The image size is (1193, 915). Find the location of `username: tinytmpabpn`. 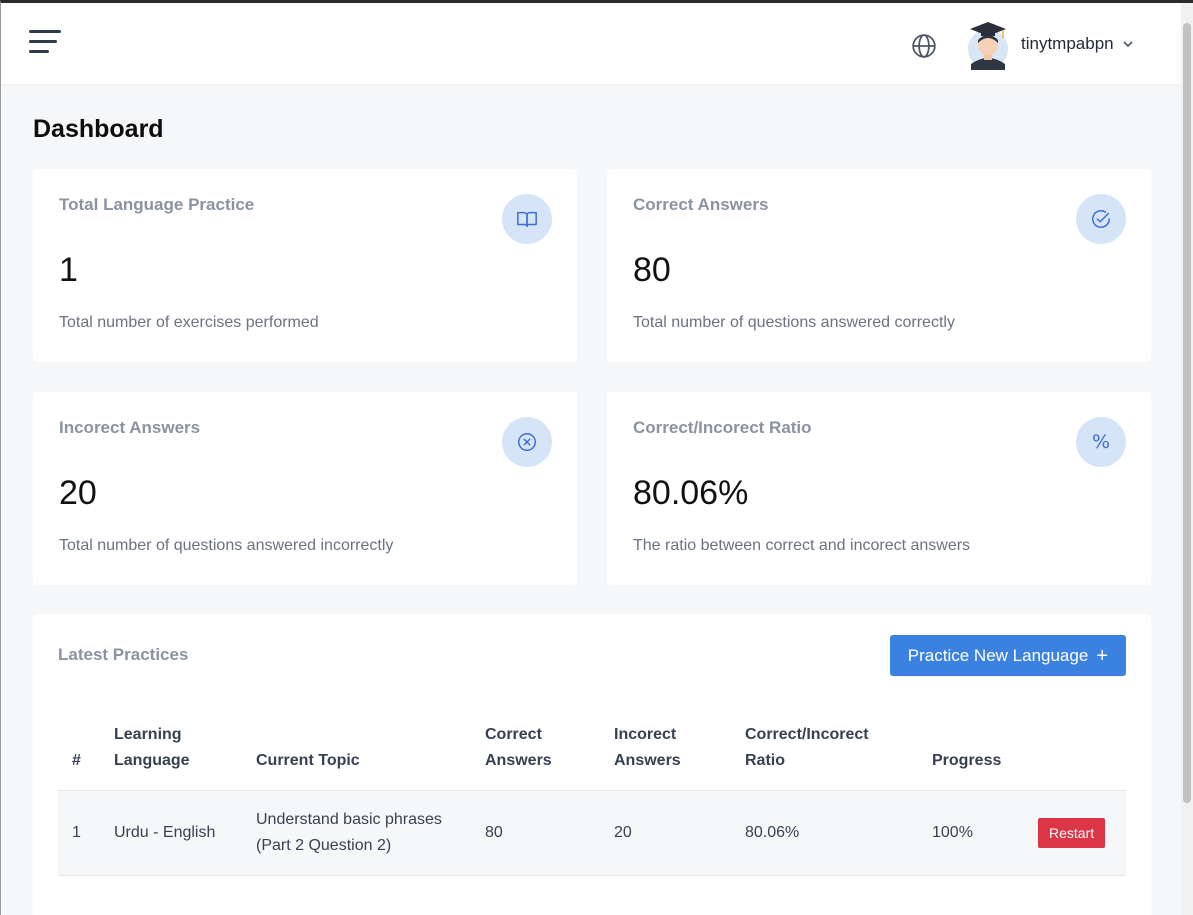

username: tinytmpabpn is located at coordinates (1067, 43).